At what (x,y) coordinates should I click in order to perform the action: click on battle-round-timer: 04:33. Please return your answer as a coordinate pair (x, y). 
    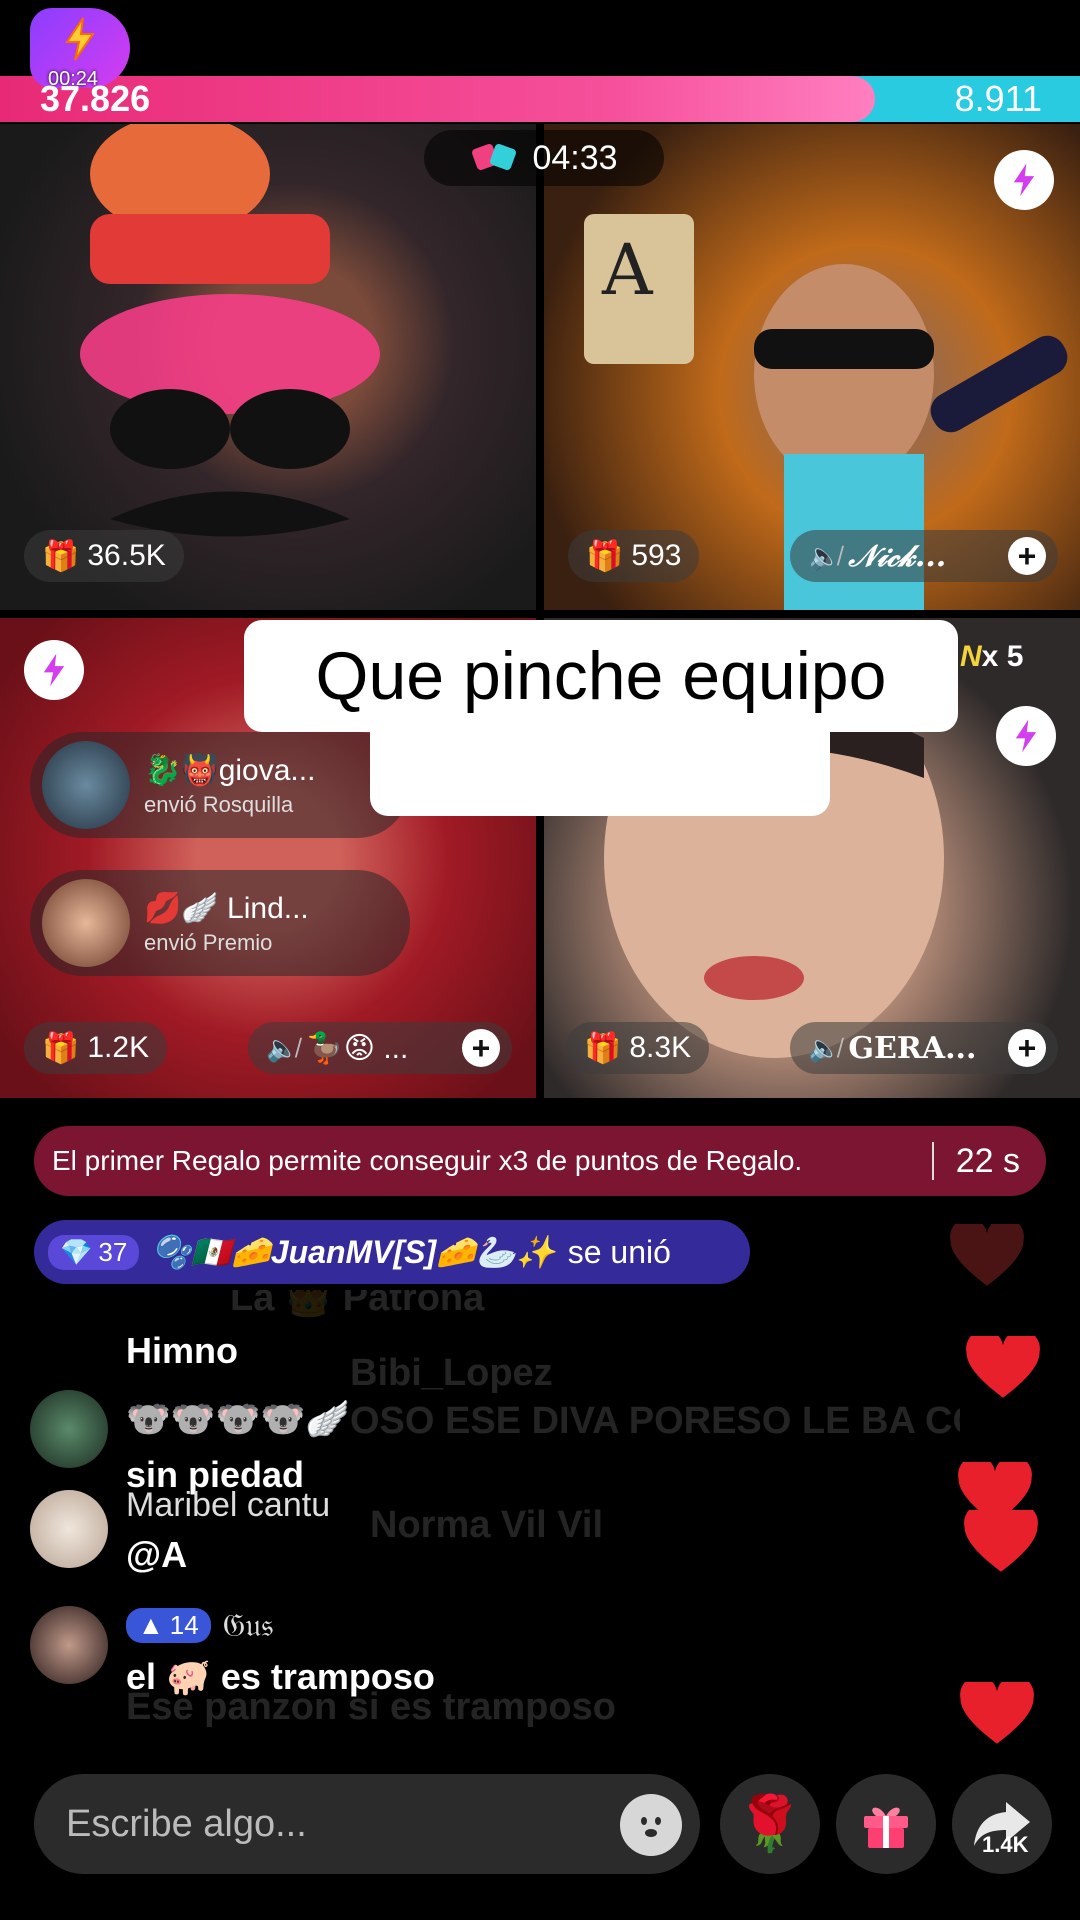
    Looking at the image, I should click on (544, 158).